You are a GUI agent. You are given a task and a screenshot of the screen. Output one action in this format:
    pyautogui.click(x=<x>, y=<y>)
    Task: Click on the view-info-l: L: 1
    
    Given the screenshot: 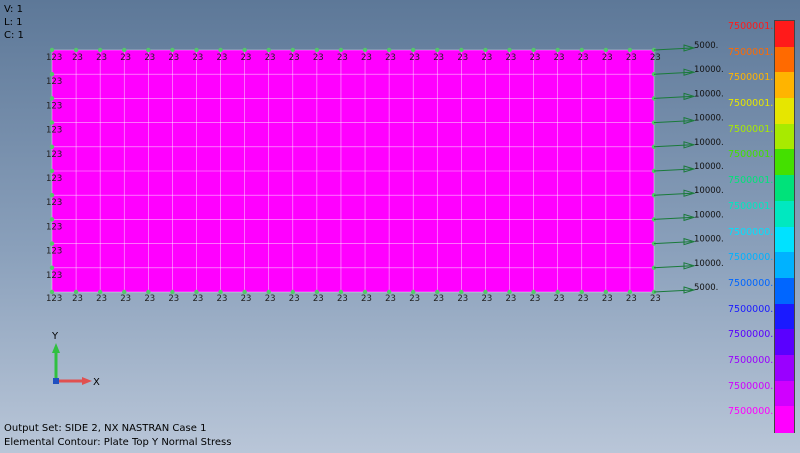 What is the action you would take?
    pyautogui.click(x=13, y=22)
    